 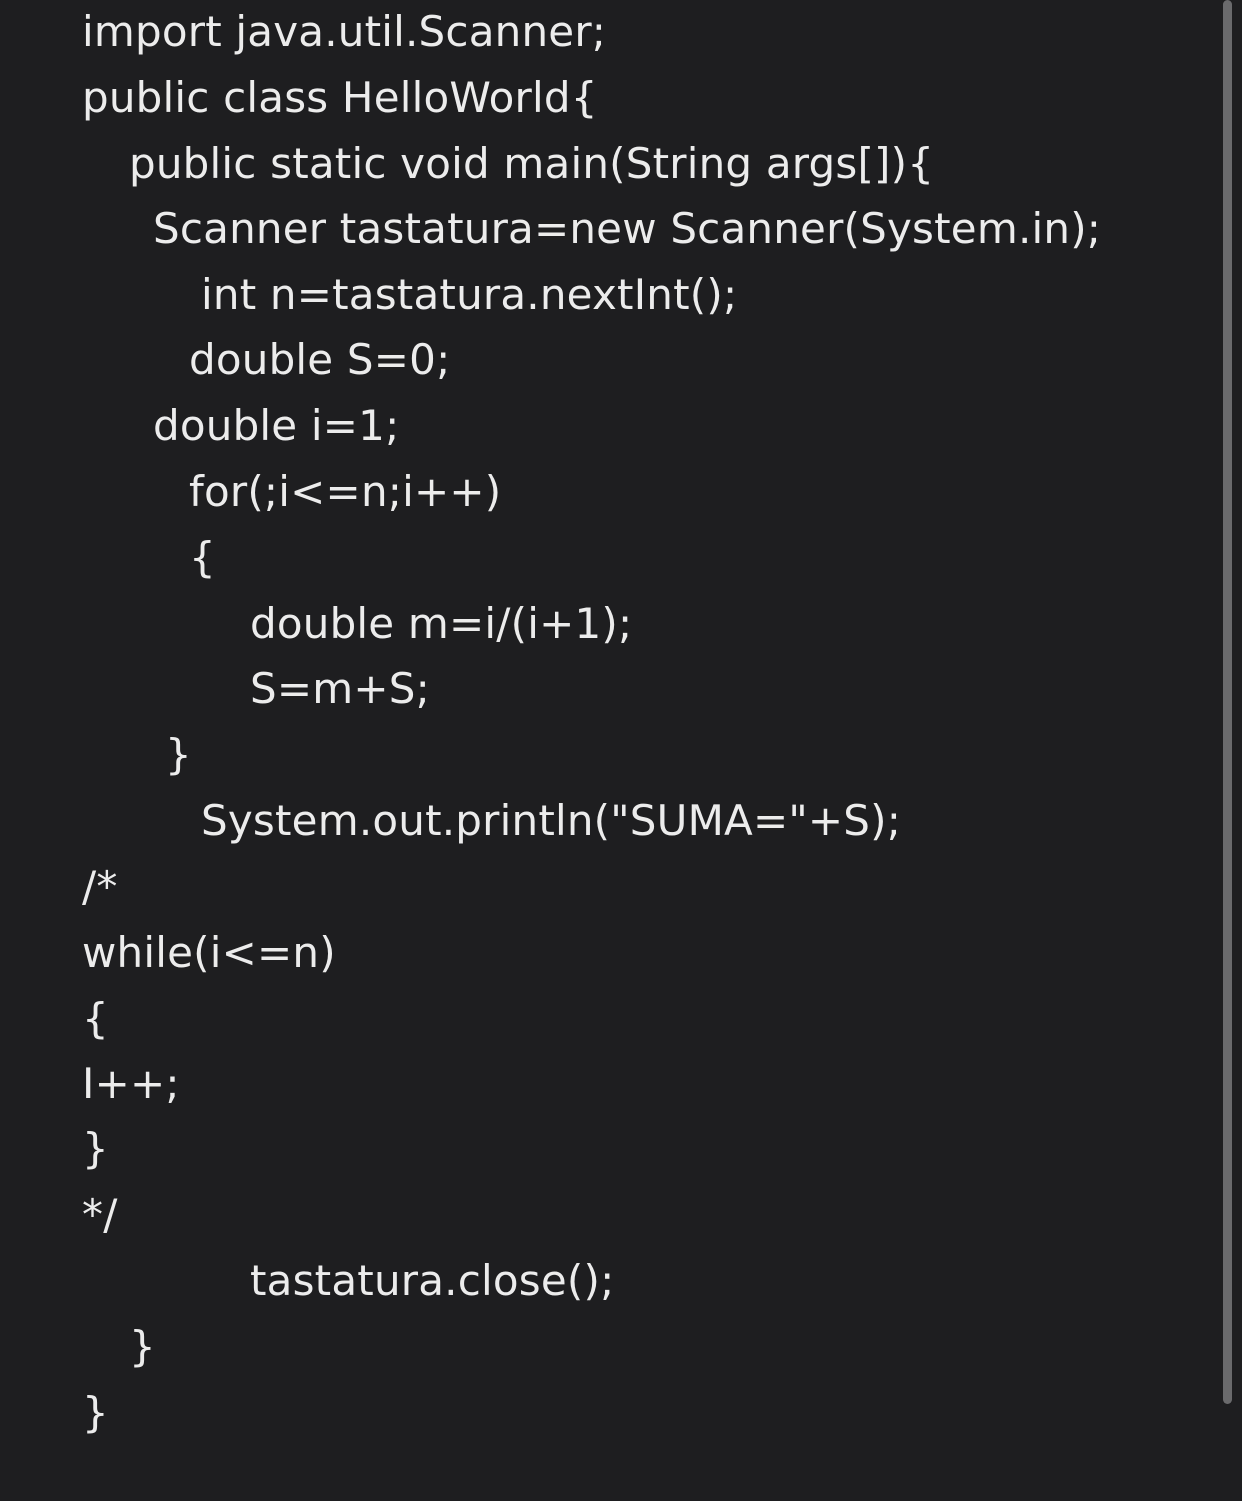 I want to click on scrollbar-thumb, so click(x=1227, y=702).